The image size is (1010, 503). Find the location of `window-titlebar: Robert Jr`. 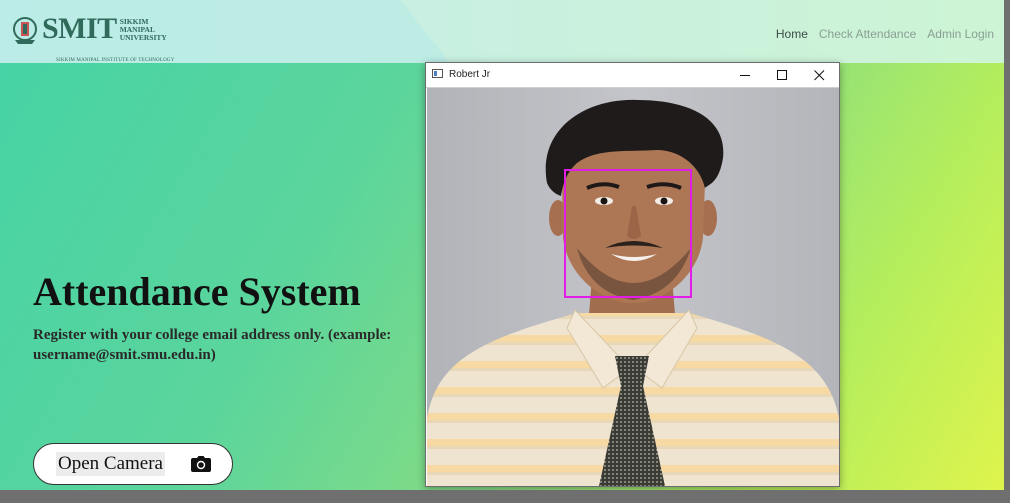

window-titlebar: Robert Jr is located at coordinates (632, 75).